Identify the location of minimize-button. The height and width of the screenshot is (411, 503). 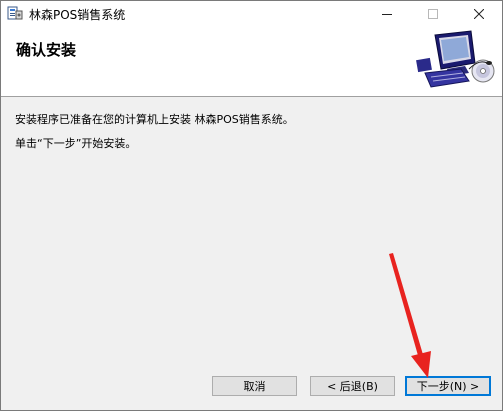
(387, 14).